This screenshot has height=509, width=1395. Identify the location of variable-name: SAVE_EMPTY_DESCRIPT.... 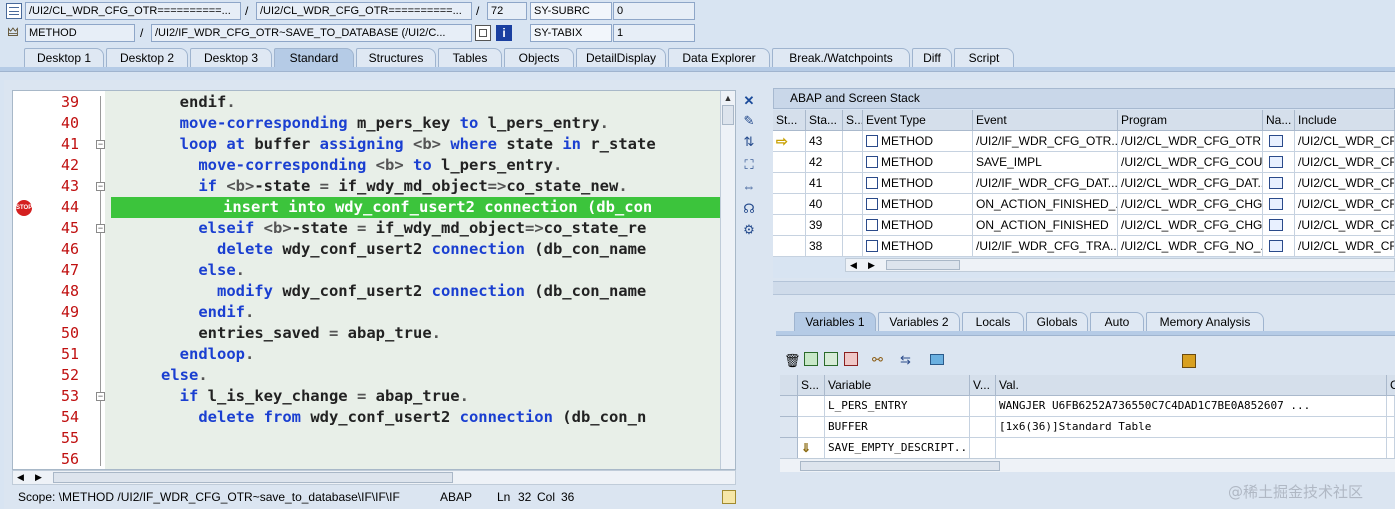
(897, 448).